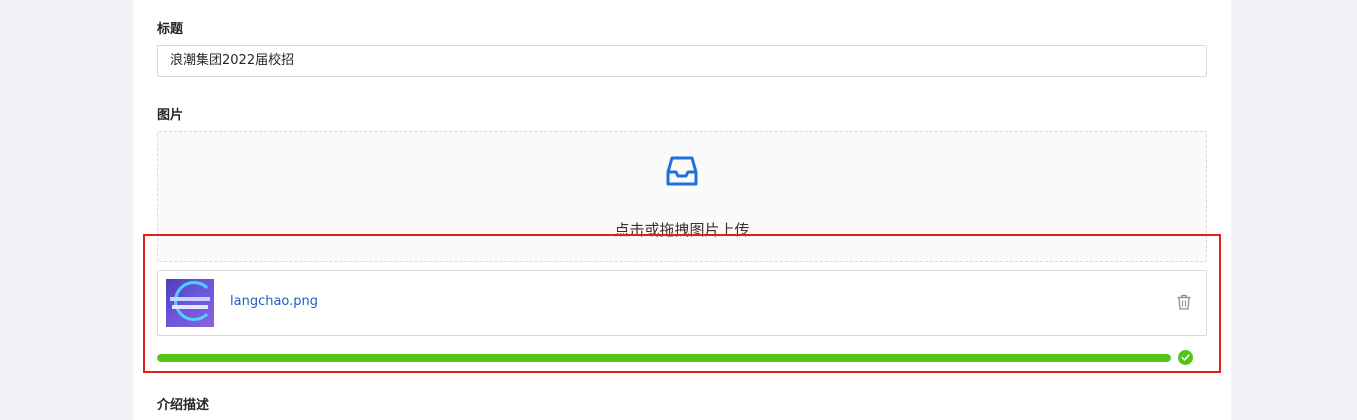 This screenshot has height=420, width=1357. I want to click on upload-progress-bar, so click(664, 358).